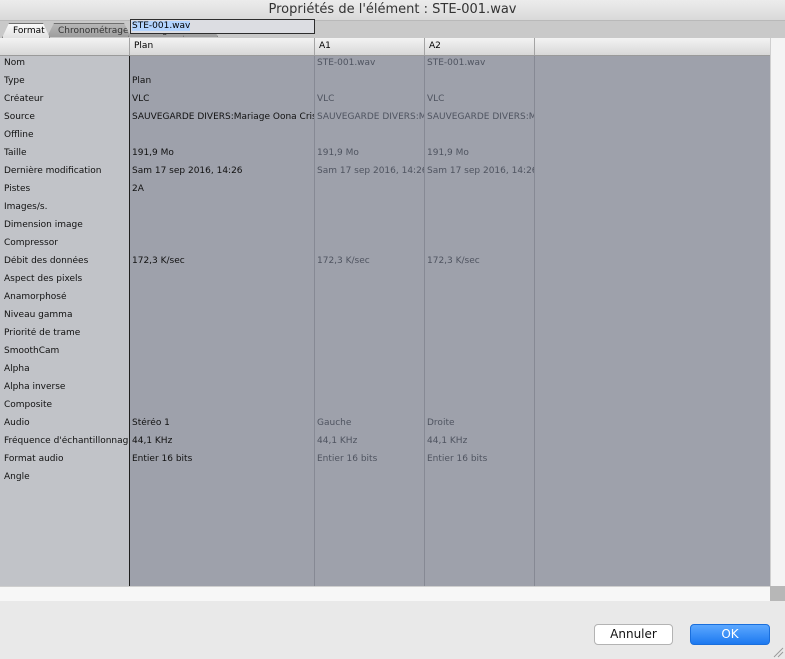 This screenshot has height=659, width=785. What do you see at coordinates (17, 423) in the screenshot?
I see `row-label: Audio` at bounding box center [17, 423].